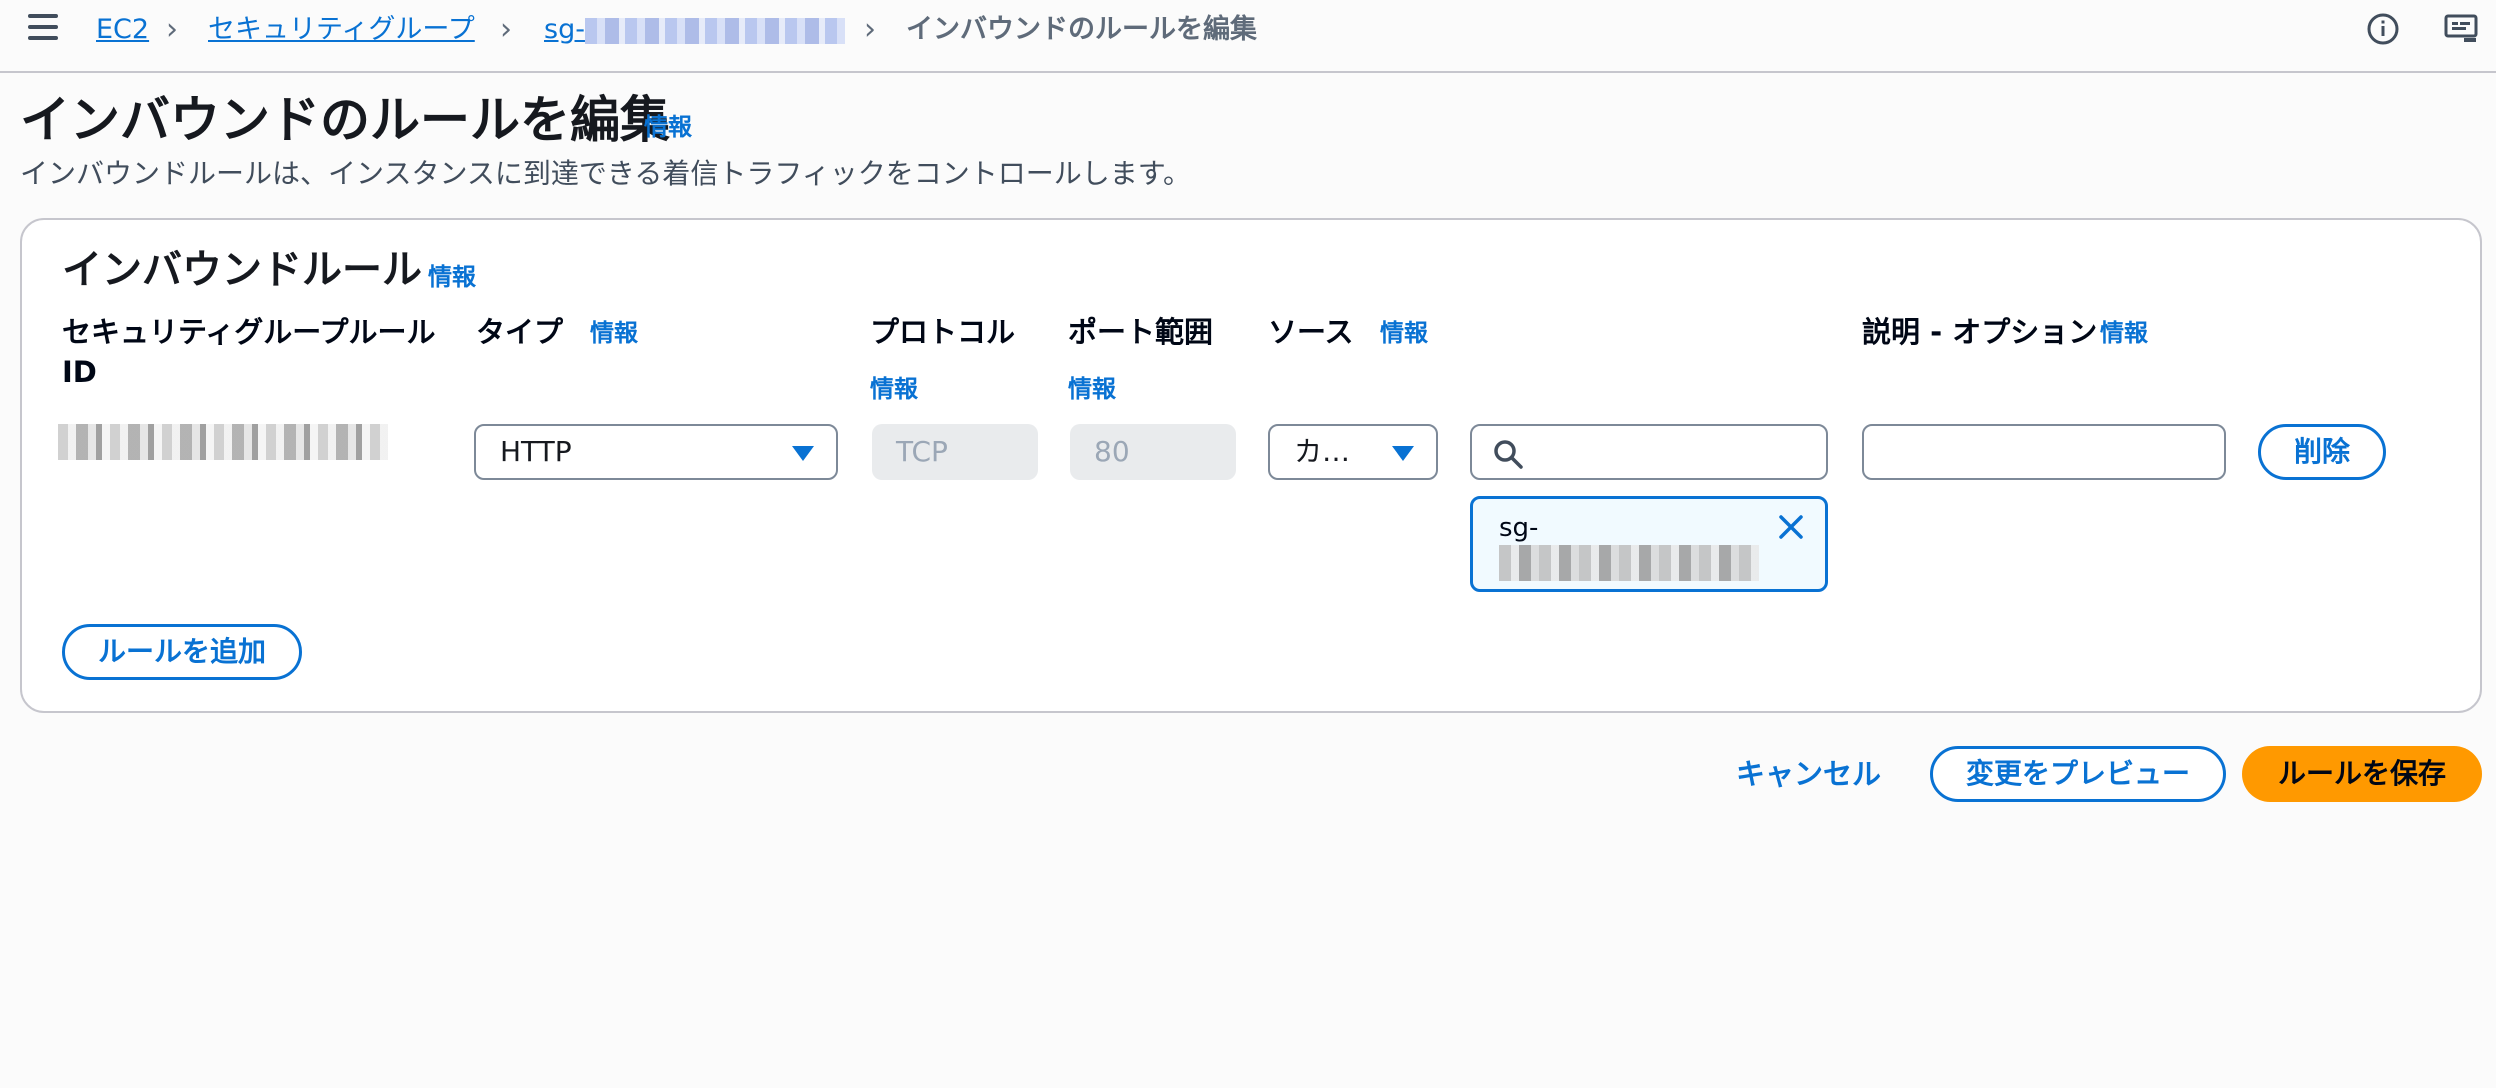 This screenshot has width=2496, height=1088. What do you see at coordinates (2322, 452) in the screenshot?
I see `delete-rule-button: 削除` at bounding box center [2322, 452].